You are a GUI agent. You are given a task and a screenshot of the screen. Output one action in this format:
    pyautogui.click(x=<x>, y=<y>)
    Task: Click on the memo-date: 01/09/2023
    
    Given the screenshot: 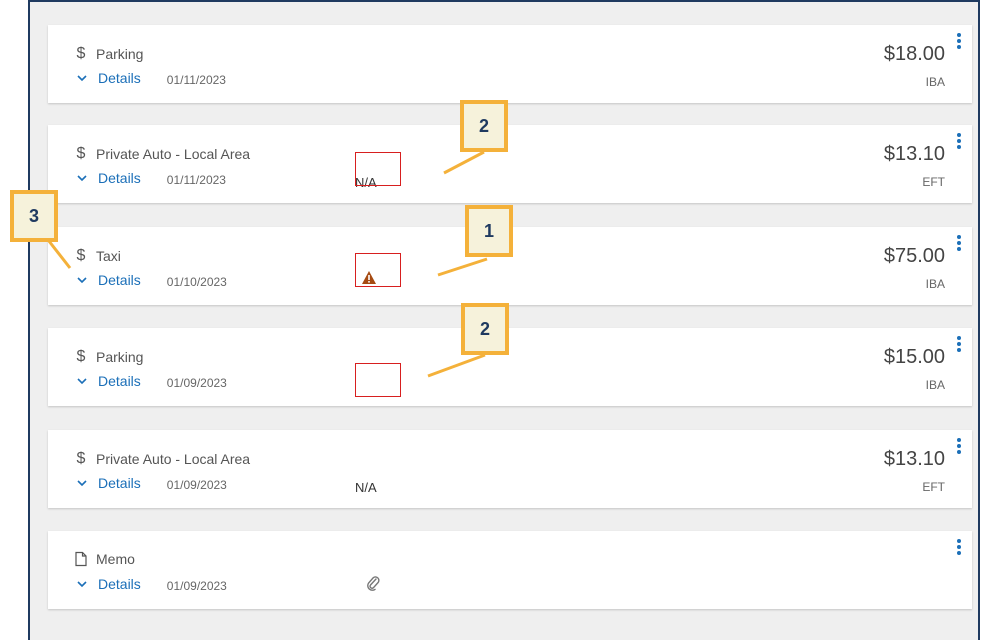 What is the action you would take?
    pyautogui.click(x=196, y=586)
    